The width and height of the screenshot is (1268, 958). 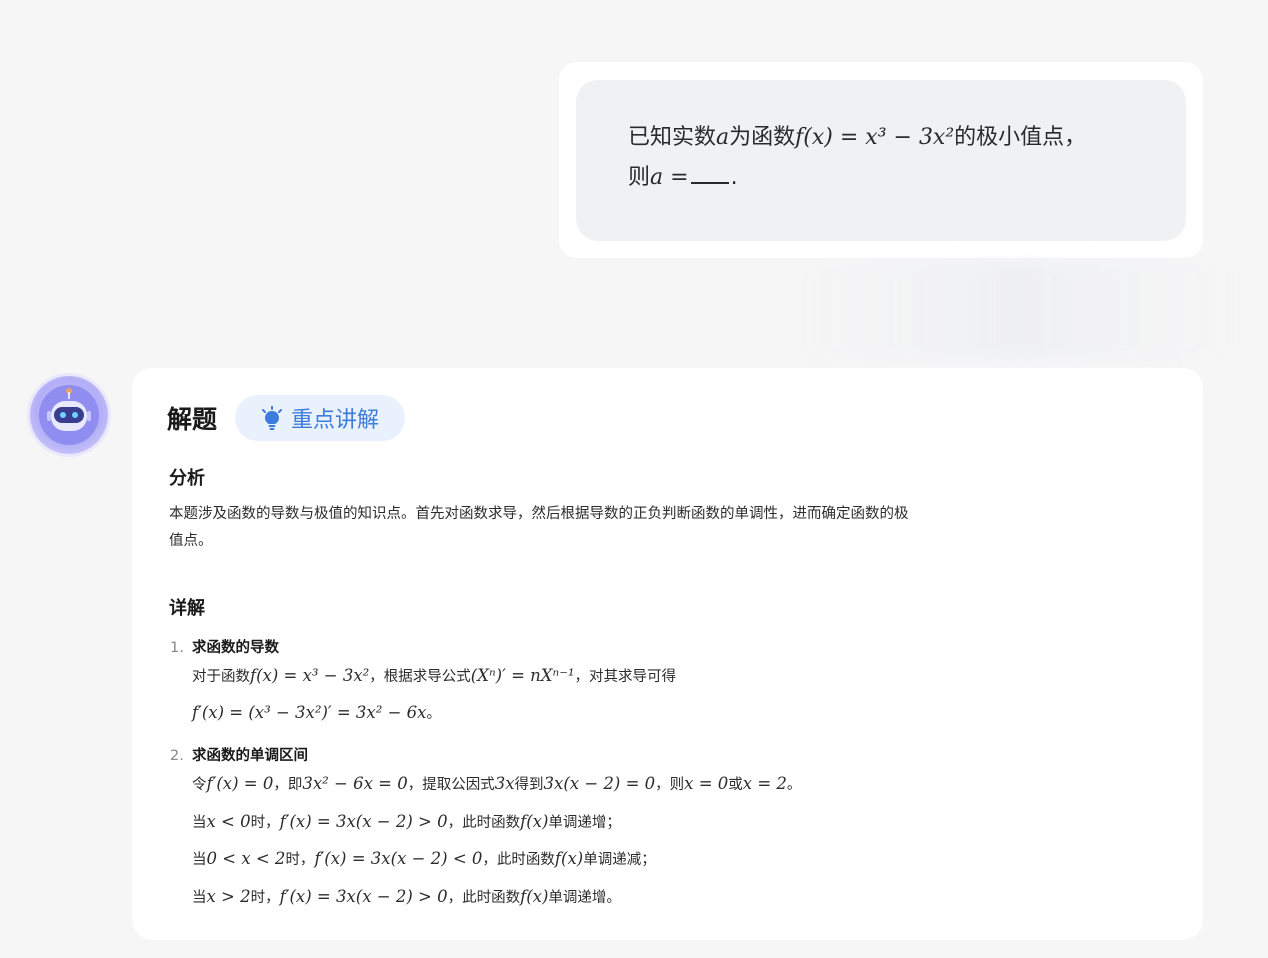 I want to click on step-text: ，即, so click(x=288, y=785).